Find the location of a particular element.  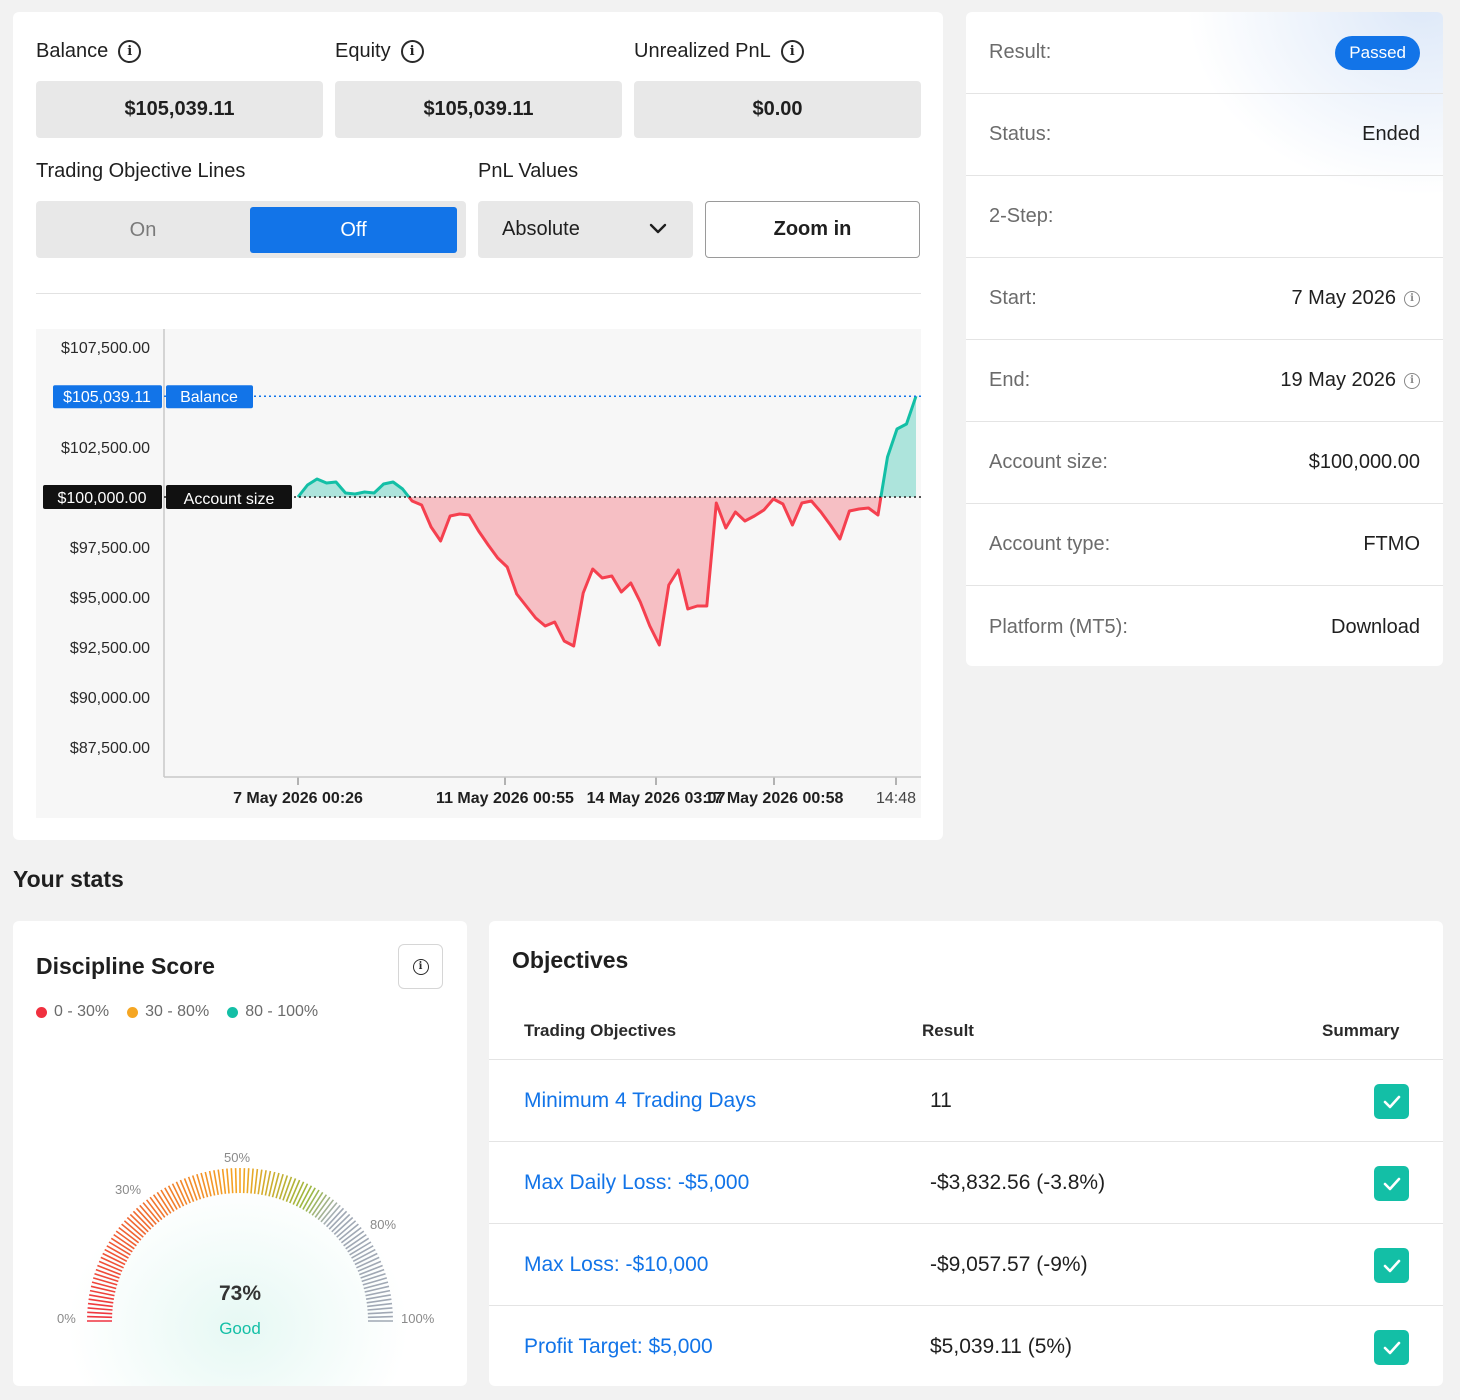

legend-mid-text: 30 - 80% is located at coordinates (177, 1011).